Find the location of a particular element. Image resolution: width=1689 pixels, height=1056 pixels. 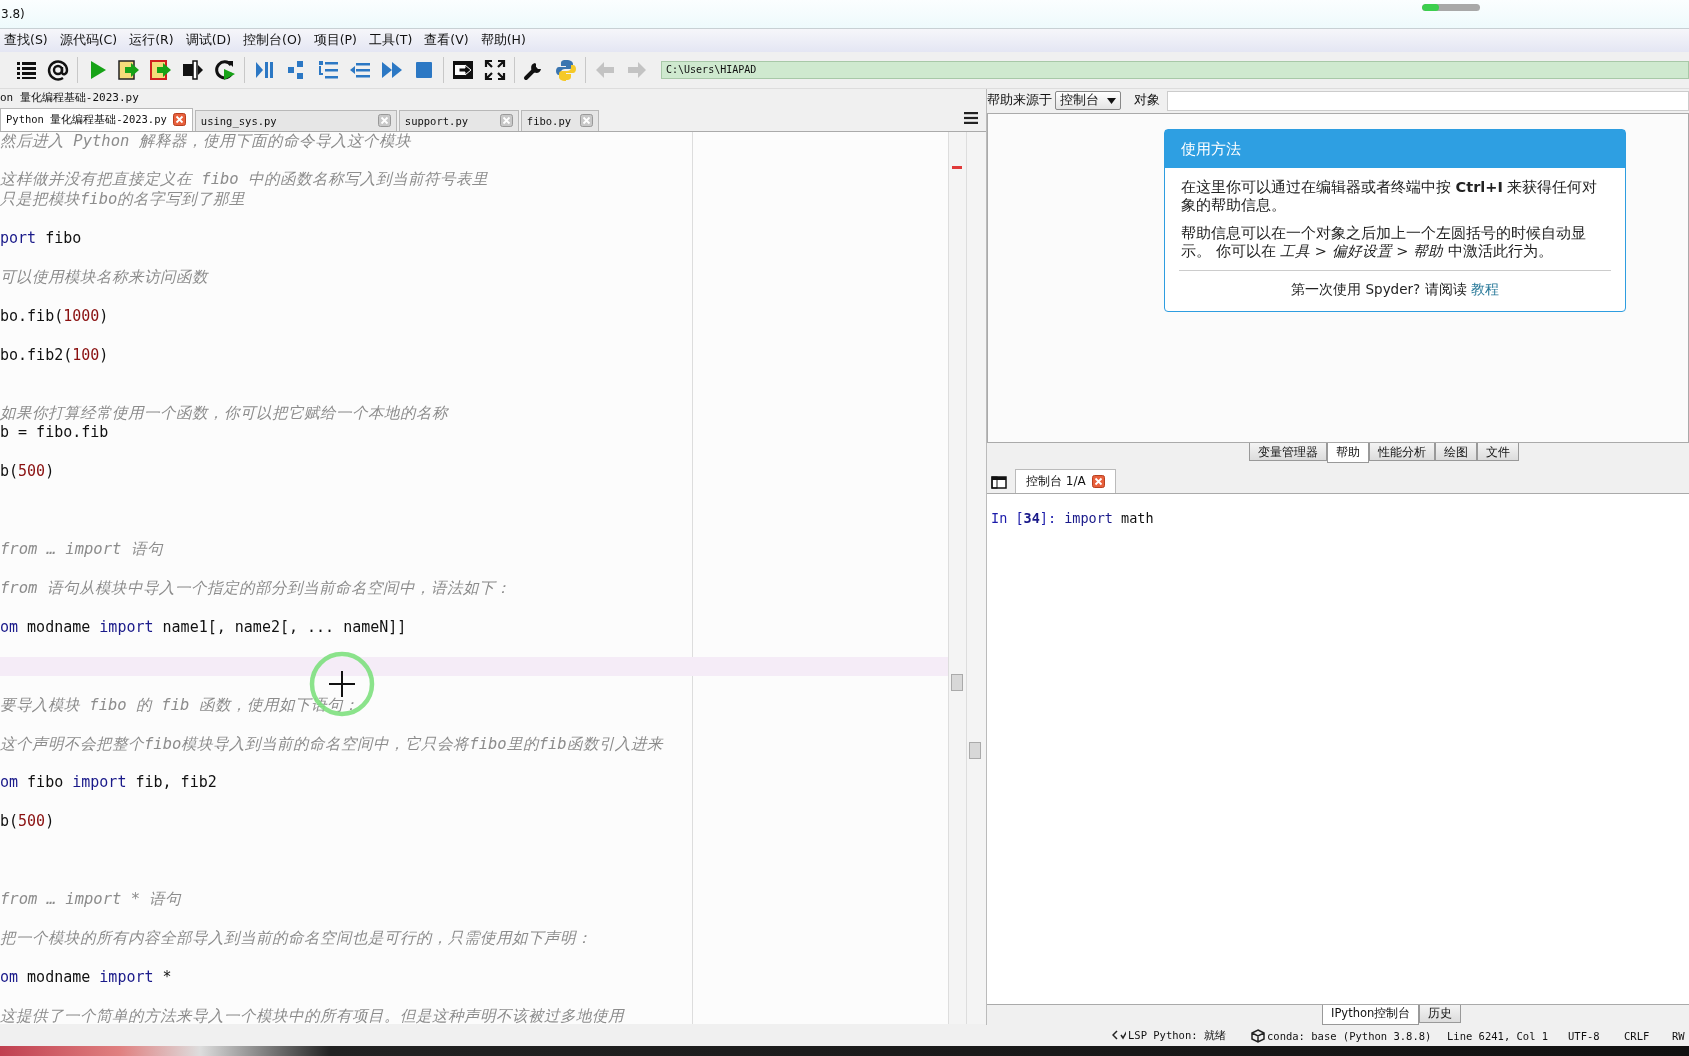

comment-line: 只是把模块fibo的名字写到了那里 is located at coordinates (123, 199).